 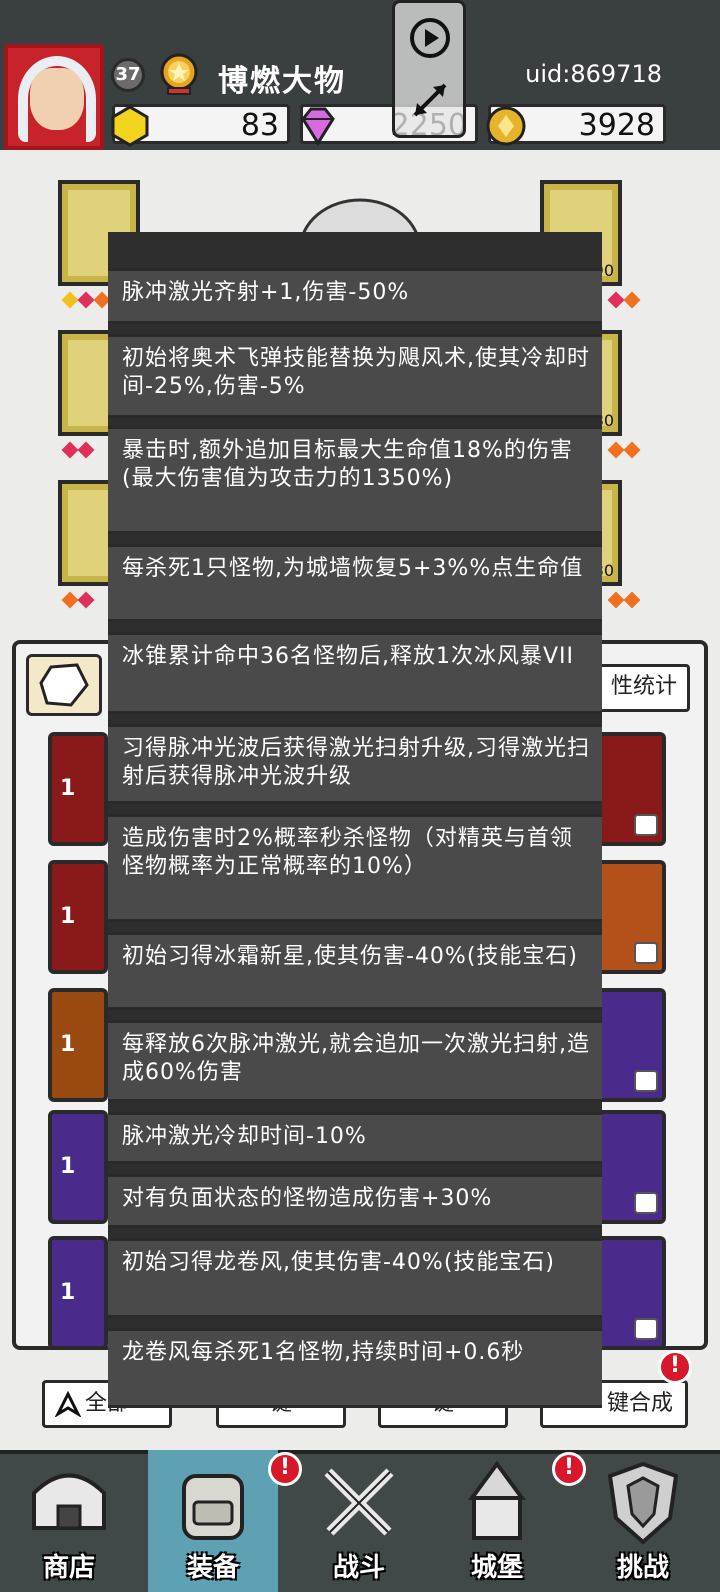 I want to click on play-icon, so click(x=430, y=38).